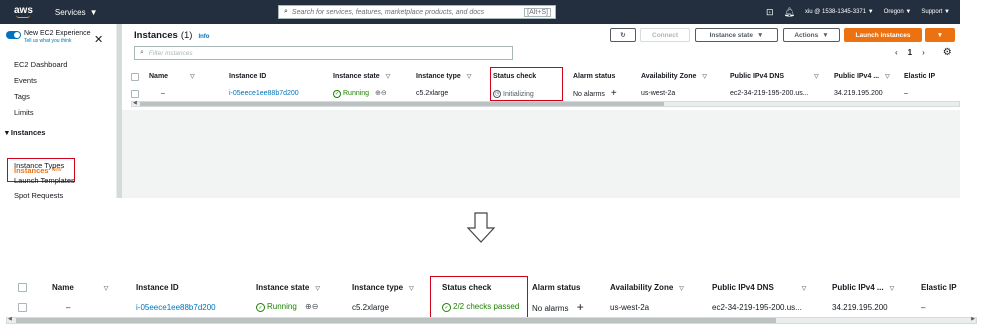 The width and height of the screenshot is (983, 335). I want to click on region-menu: Oregon ▼, so click(898, 12).